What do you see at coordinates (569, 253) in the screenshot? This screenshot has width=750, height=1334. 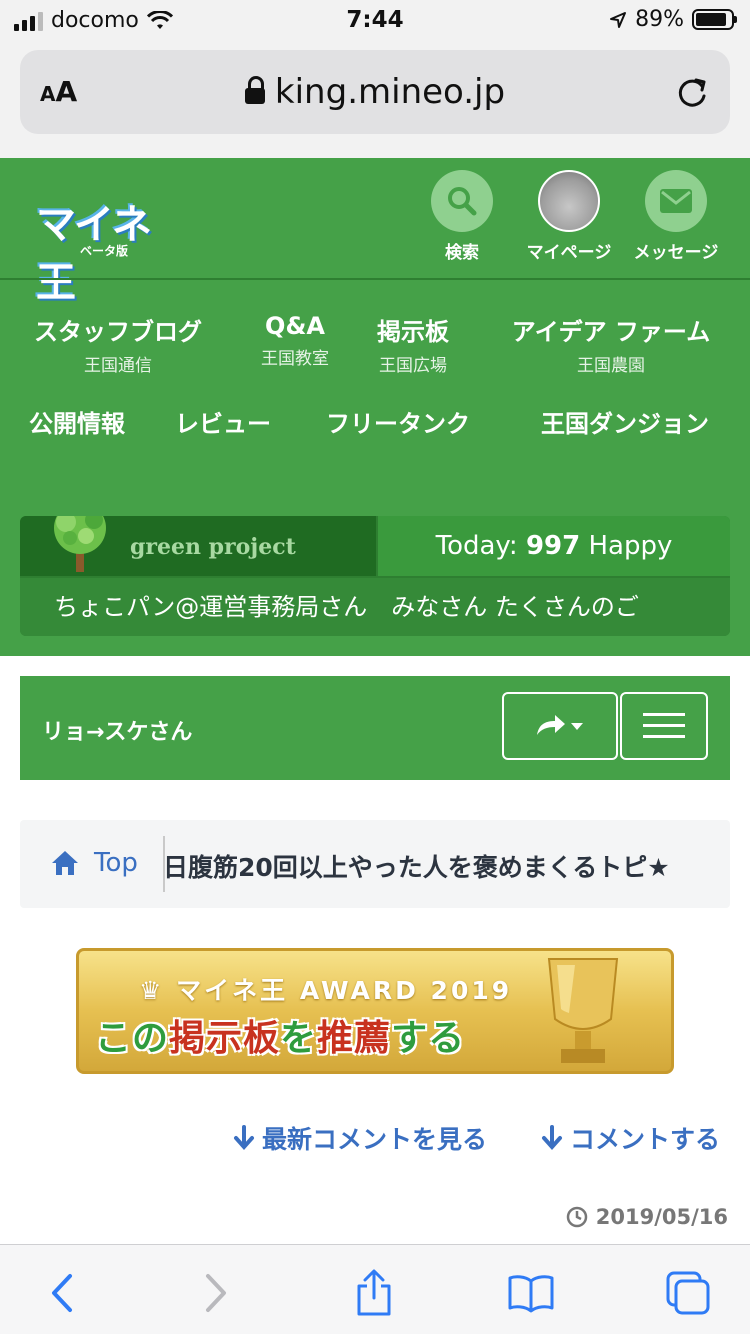 I see `mypage-label: マイページ` at bounding box center [569, 253].